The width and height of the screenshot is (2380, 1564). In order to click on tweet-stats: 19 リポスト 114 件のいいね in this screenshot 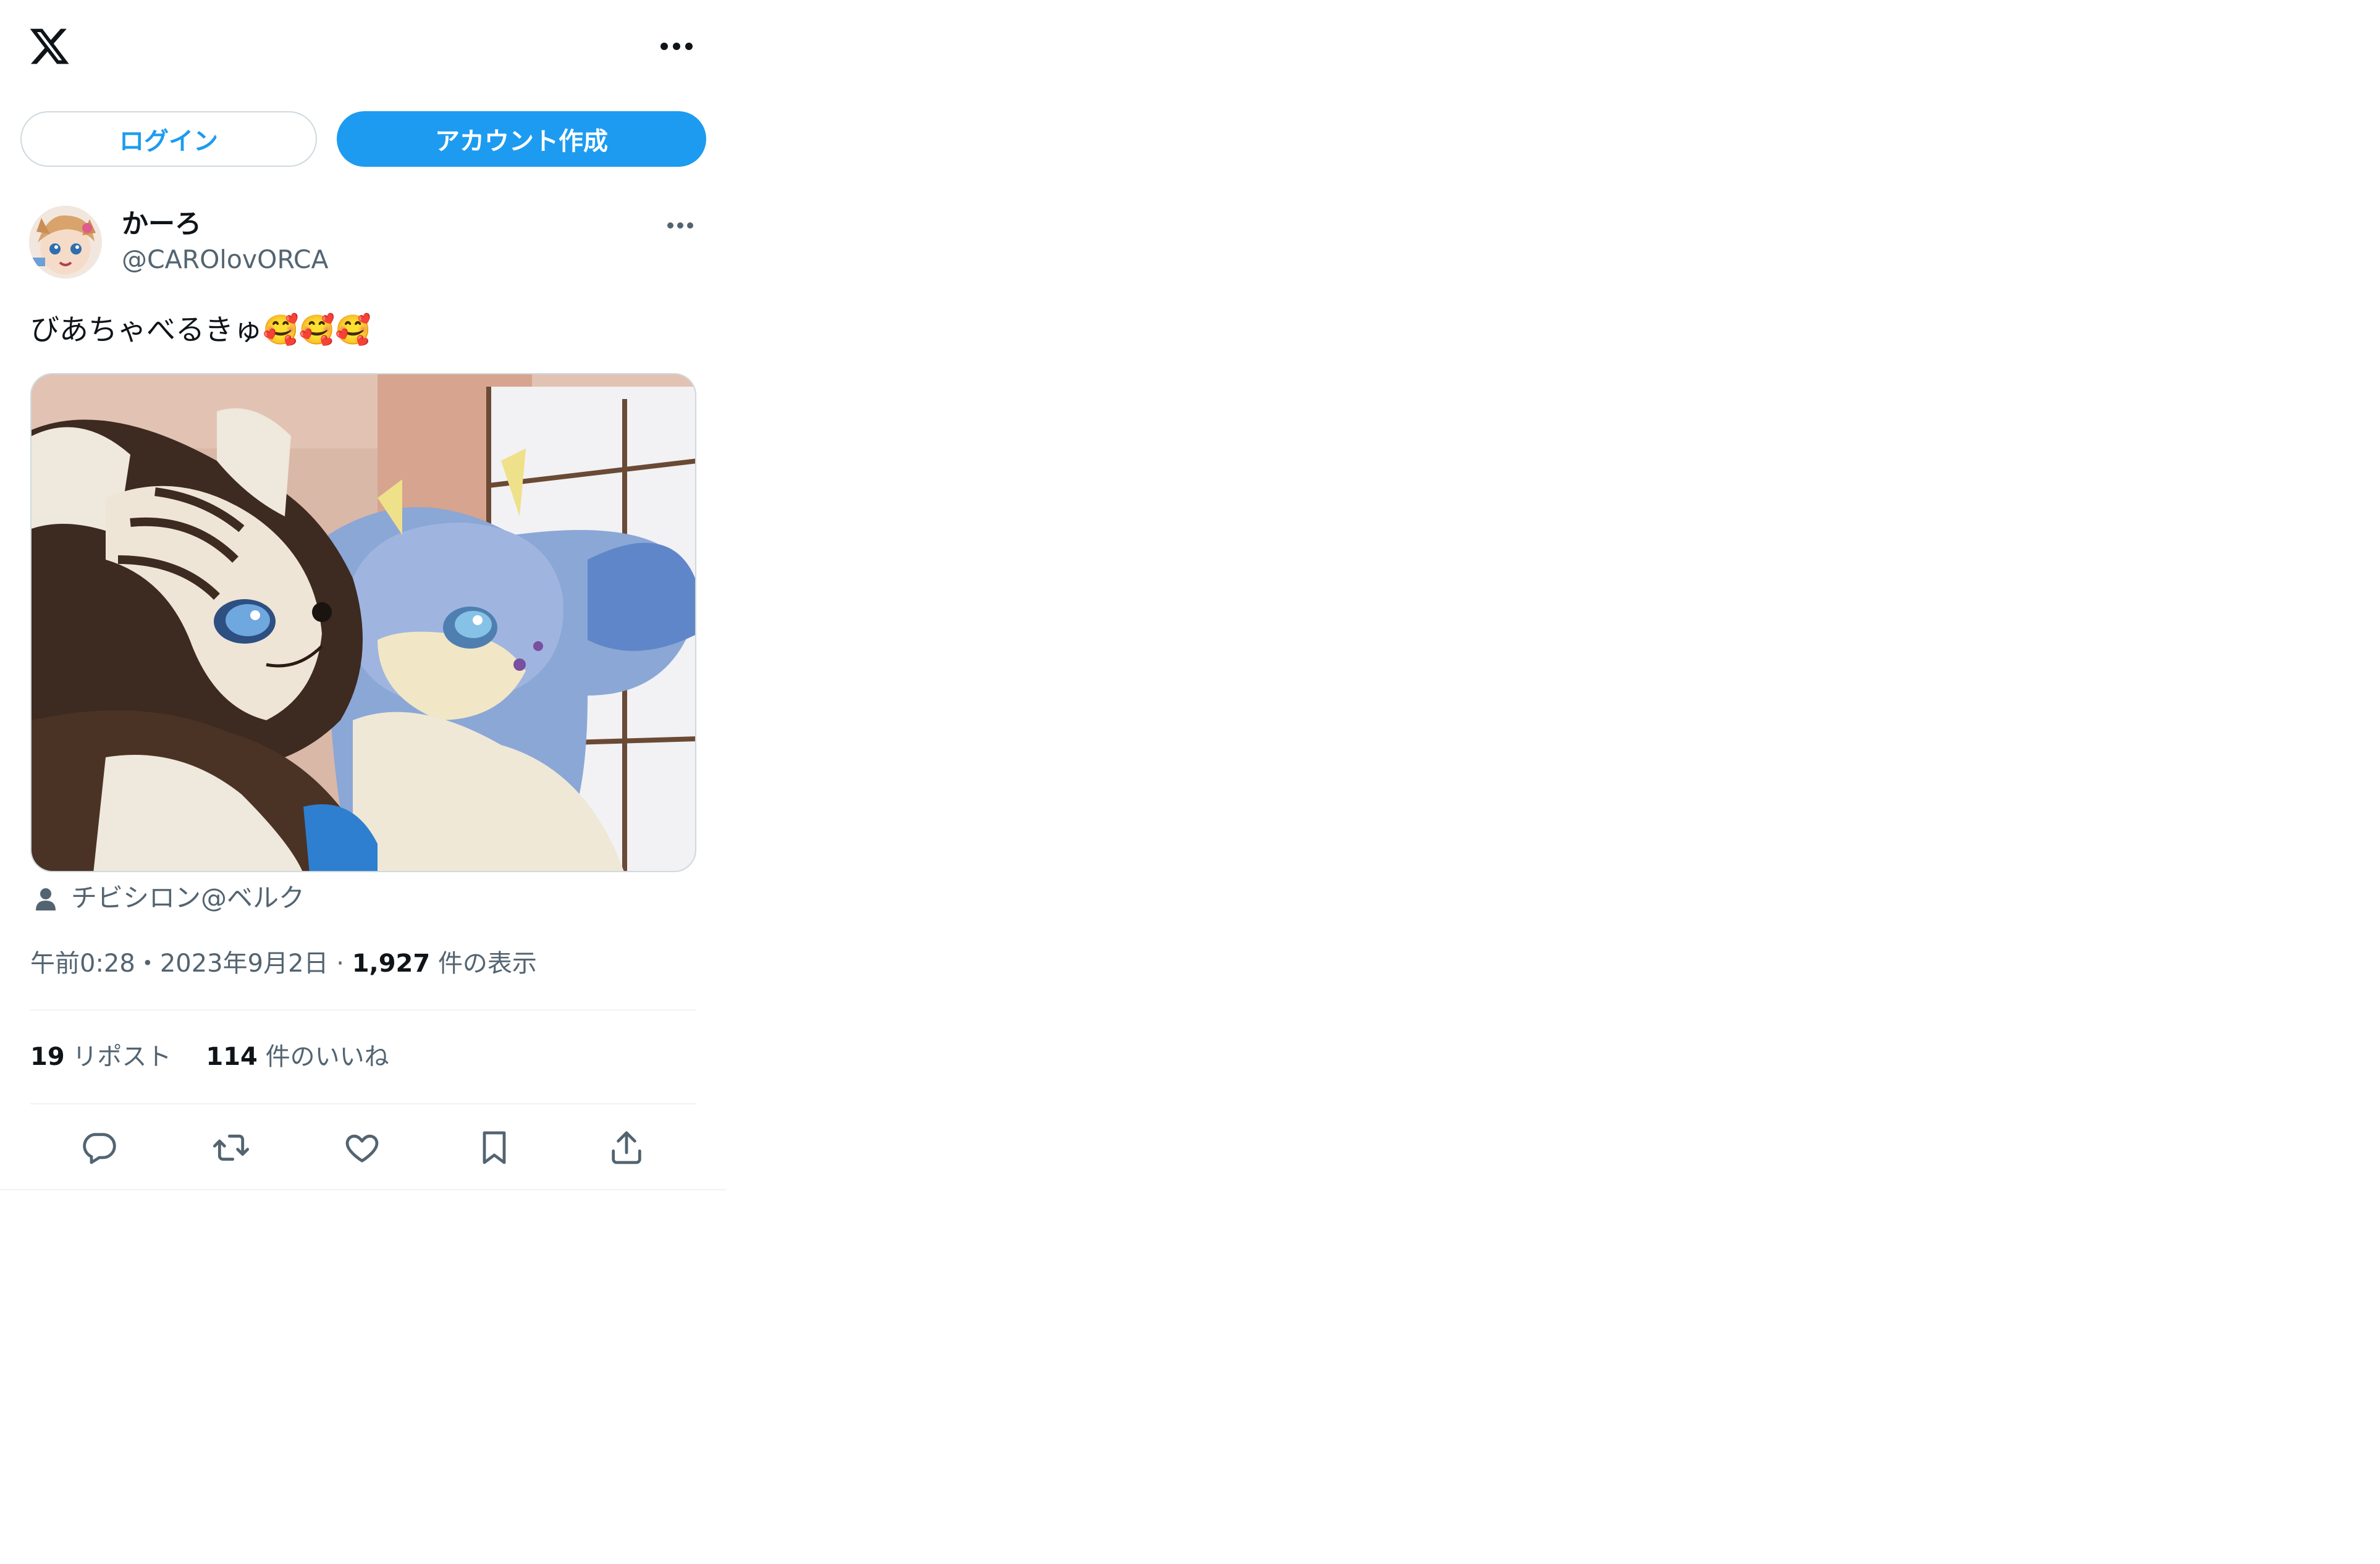, I will do `click(210, 1056)`.